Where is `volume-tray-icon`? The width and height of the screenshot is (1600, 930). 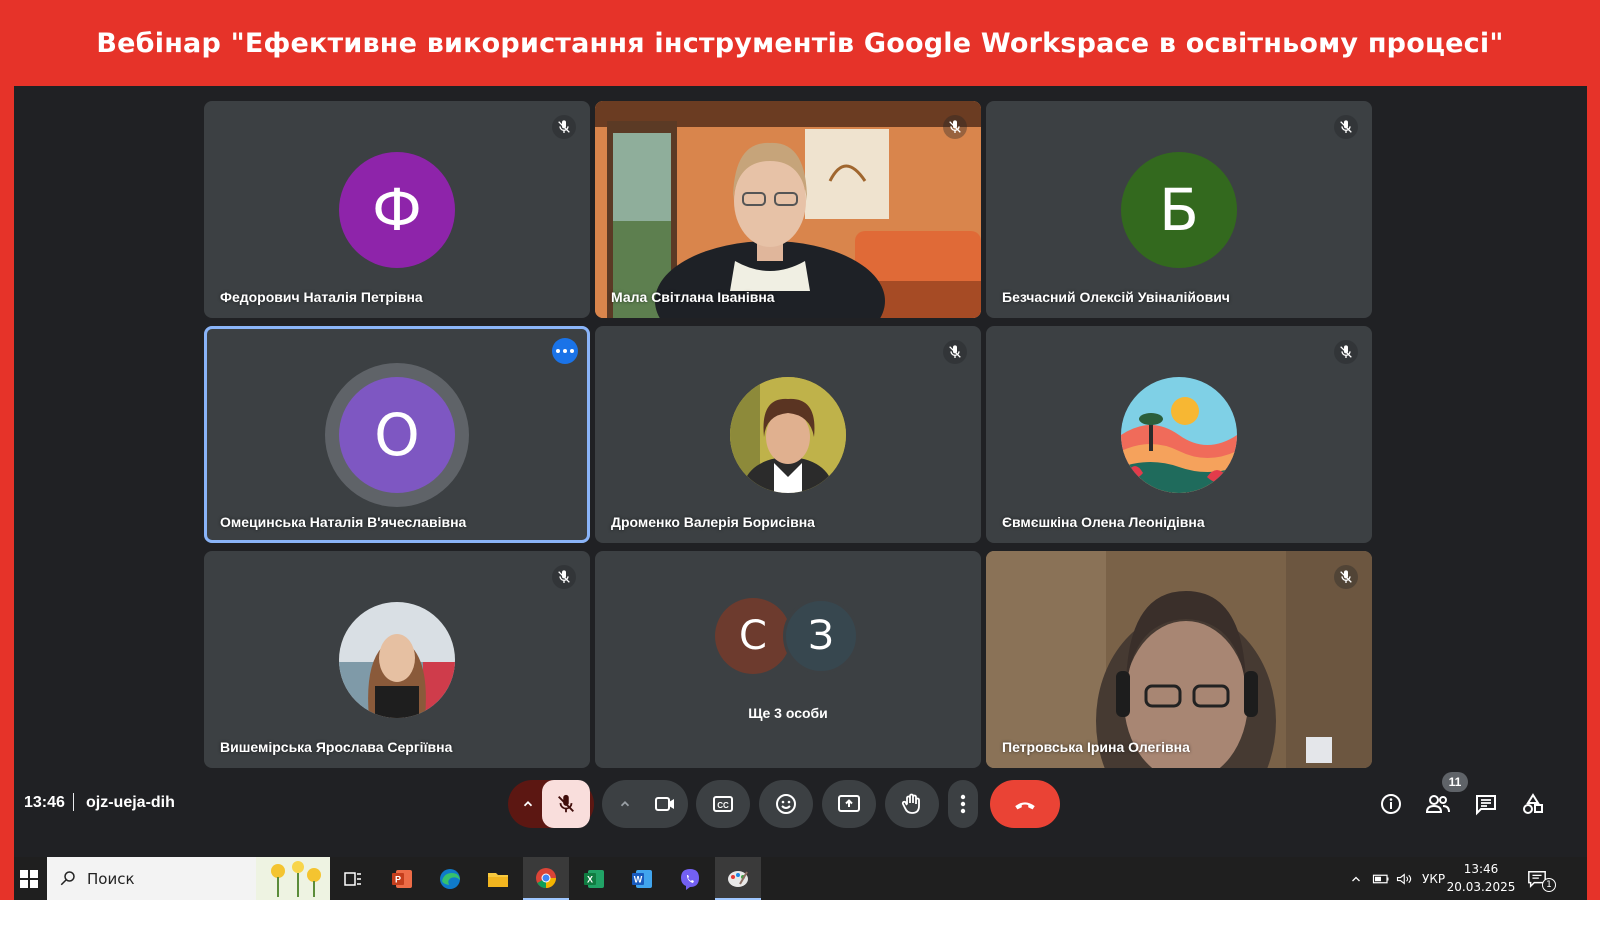
volume-tray-icon is located at coordinates (1405, 878).